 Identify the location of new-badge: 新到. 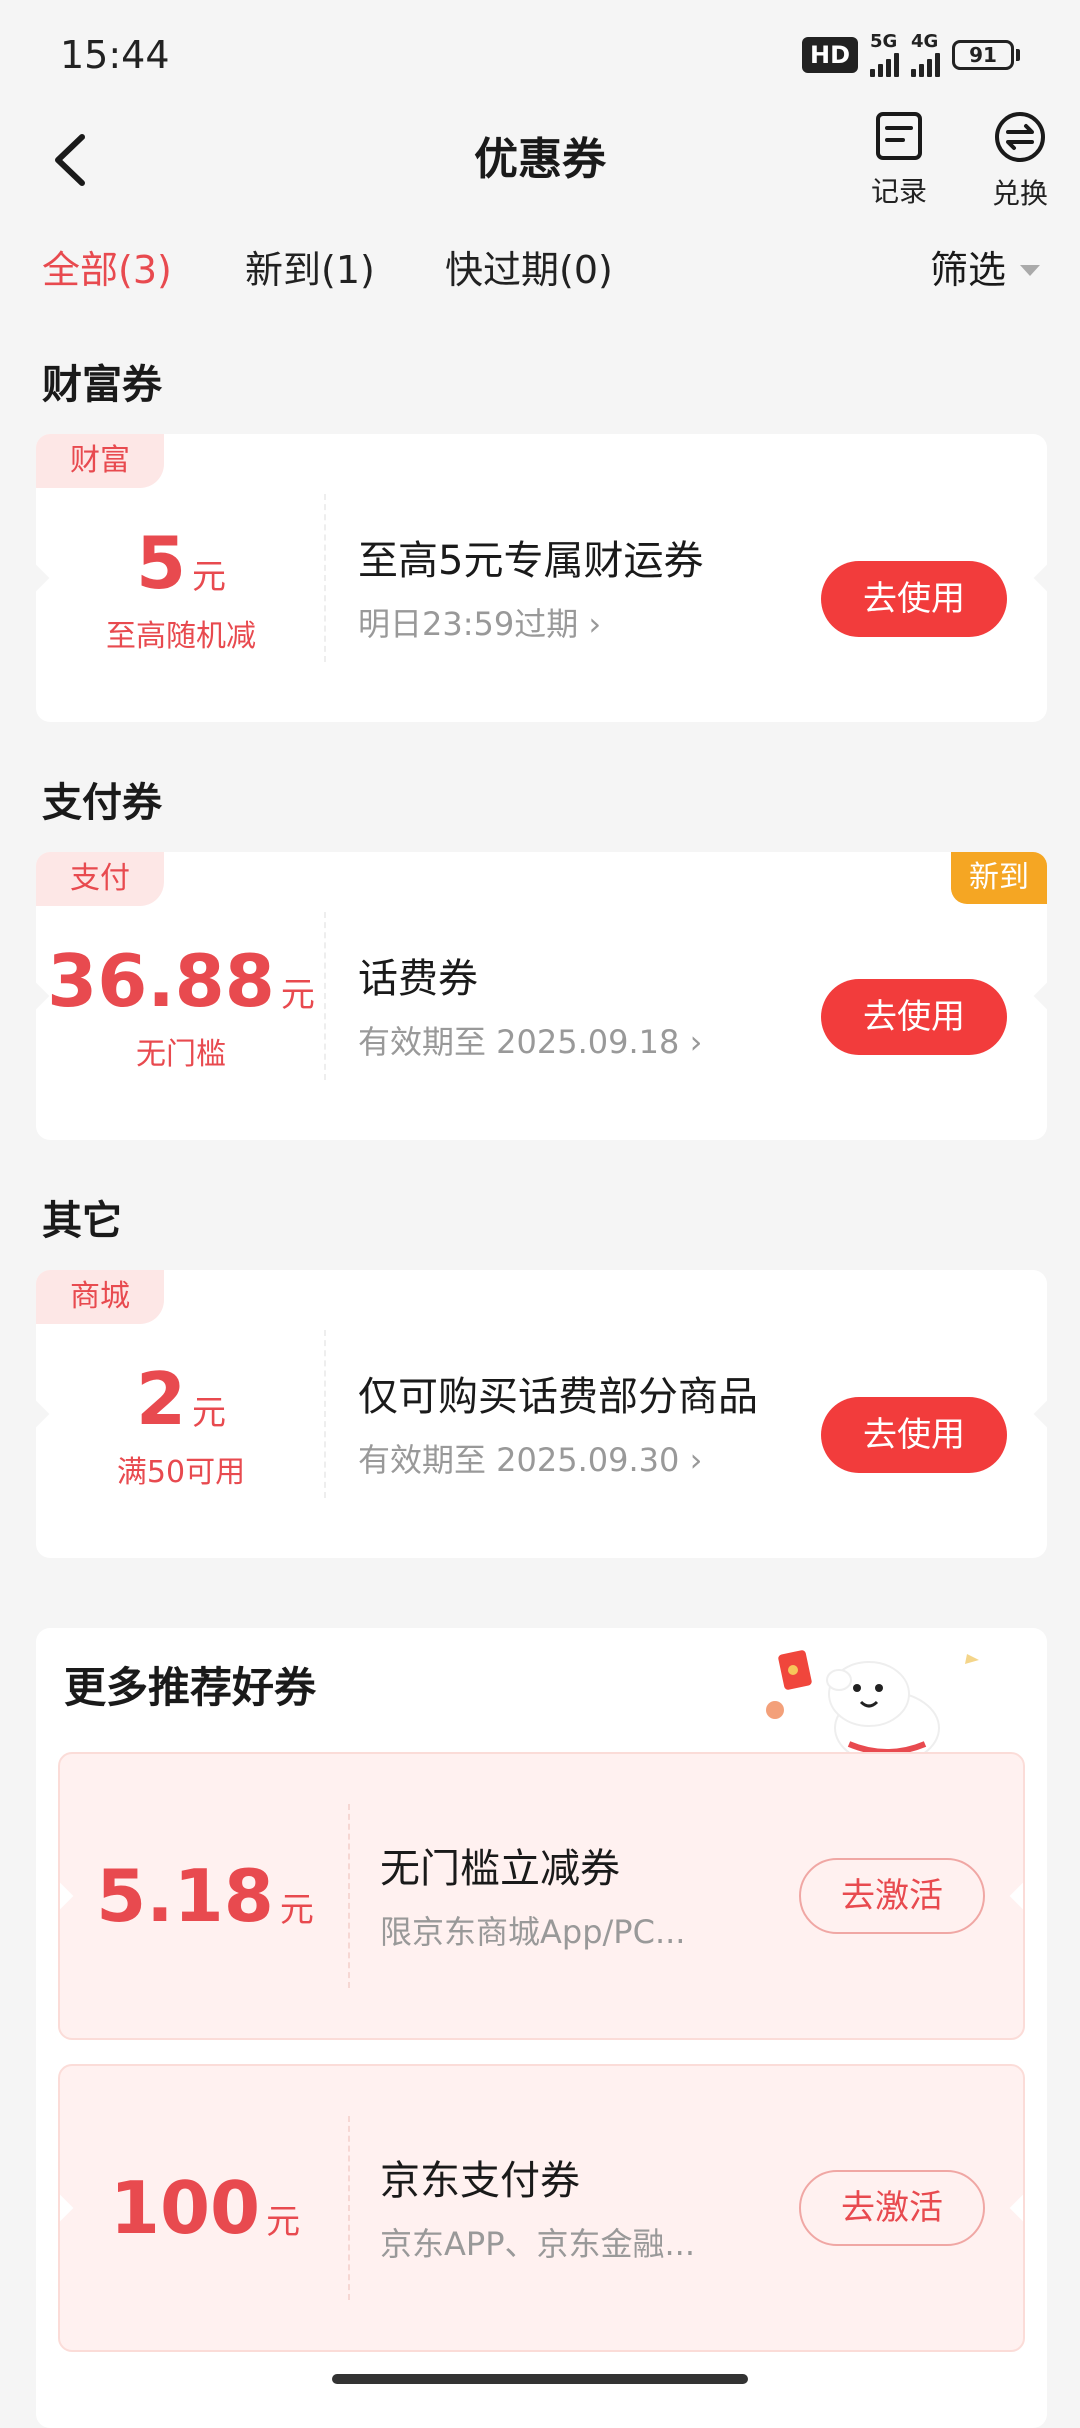
(999, 878).